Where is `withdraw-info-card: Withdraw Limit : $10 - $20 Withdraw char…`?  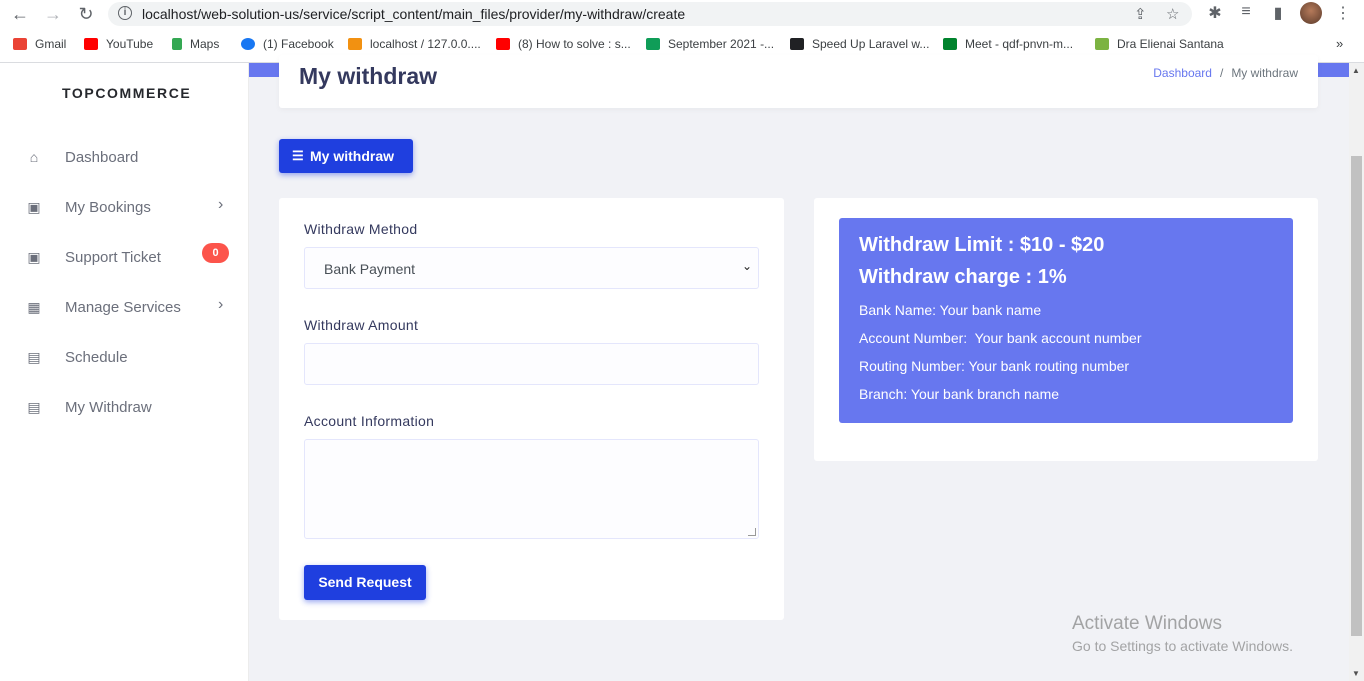 withdraw-info-card: Withdraw Limit : $10 - $20 Withdraw char… is located at coordinates (1066, 329).